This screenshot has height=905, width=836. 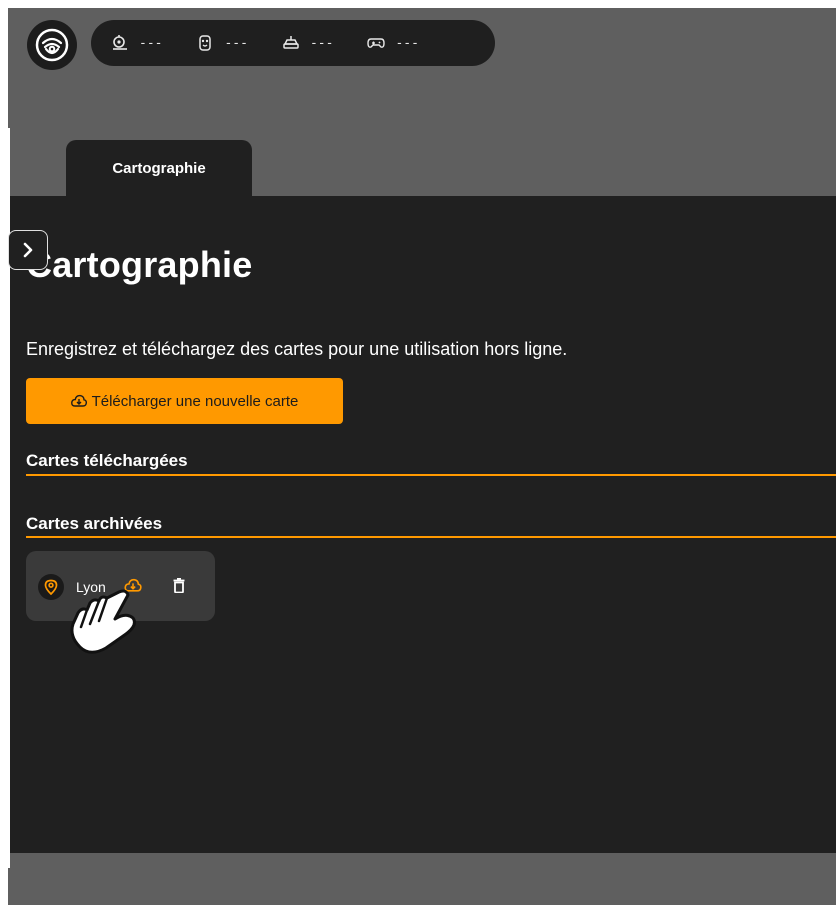 I want to click on sidebar-toggle-button, so click(x=28, y=250).